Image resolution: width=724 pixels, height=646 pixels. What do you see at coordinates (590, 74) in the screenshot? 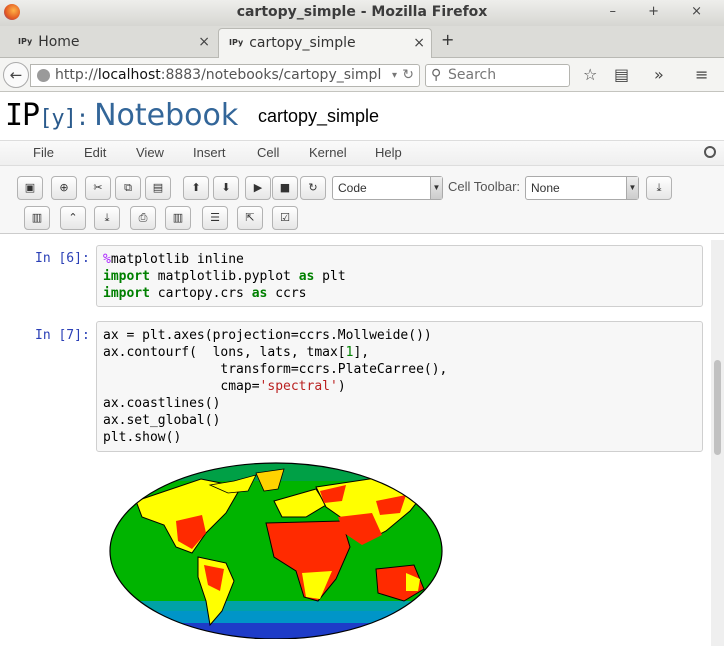
I see `bookmark-star-icon: ☆` at bounding box center [590, 74].